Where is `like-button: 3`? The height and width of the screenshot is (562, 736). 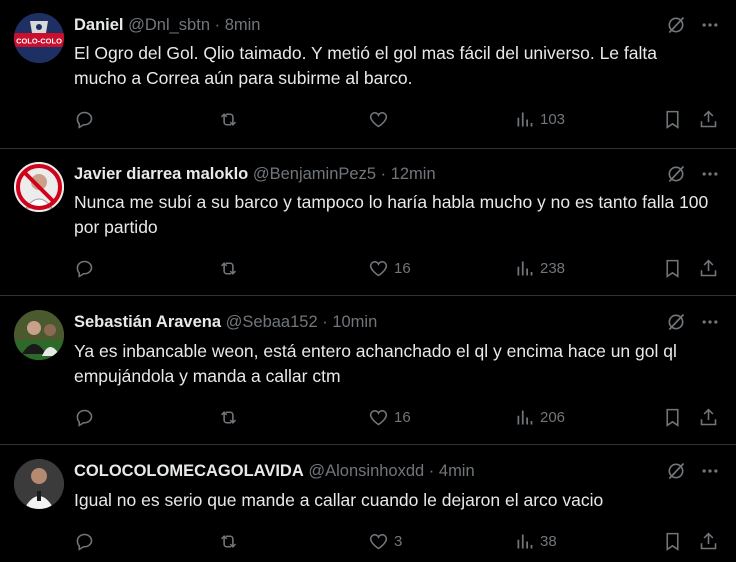 like-button: 3 is located at coordinates (385, 541).